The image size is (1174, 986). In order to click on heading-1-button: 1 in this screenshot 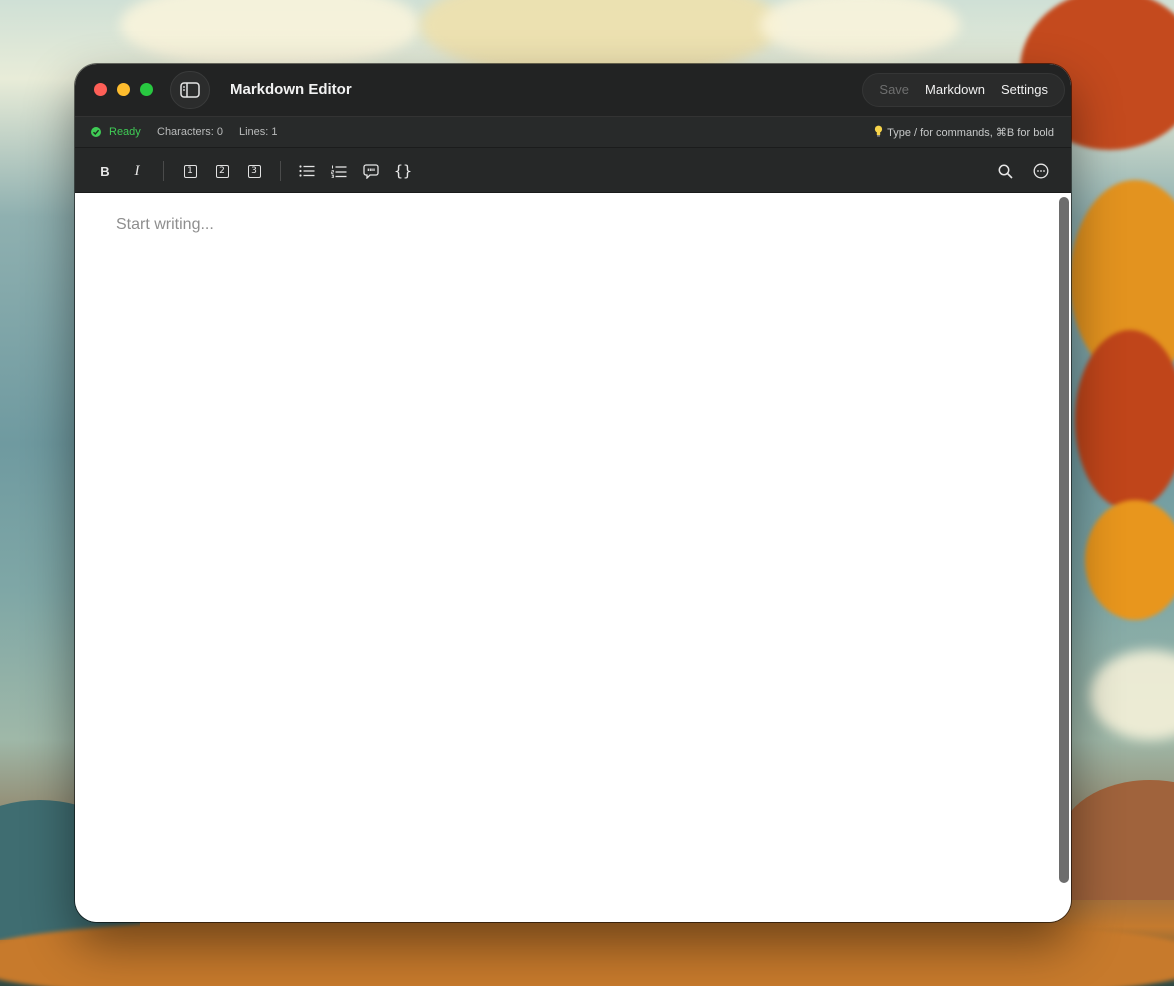, I will do `click(190, 171)`.